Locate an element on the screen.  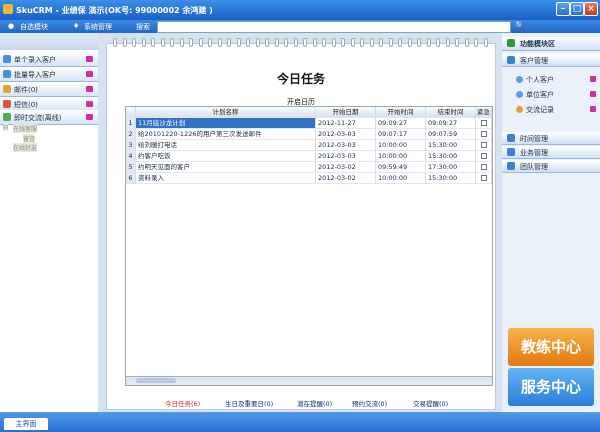
tree-node-message: 留言 is located at coordinates (29, 138).